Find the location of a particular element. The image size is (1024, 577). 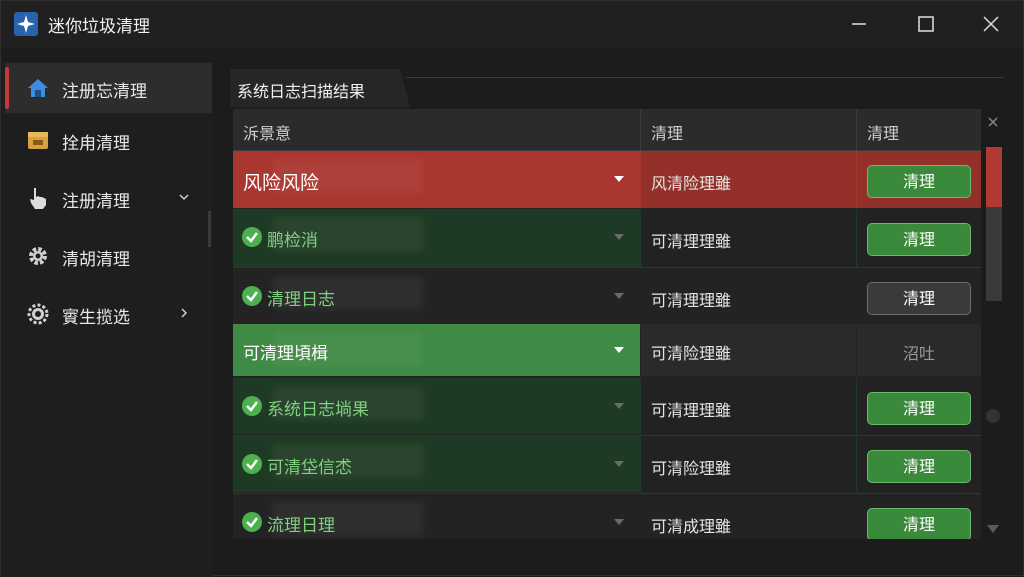

row-status: 风清险理雖 is located at coordinates (691, 183).